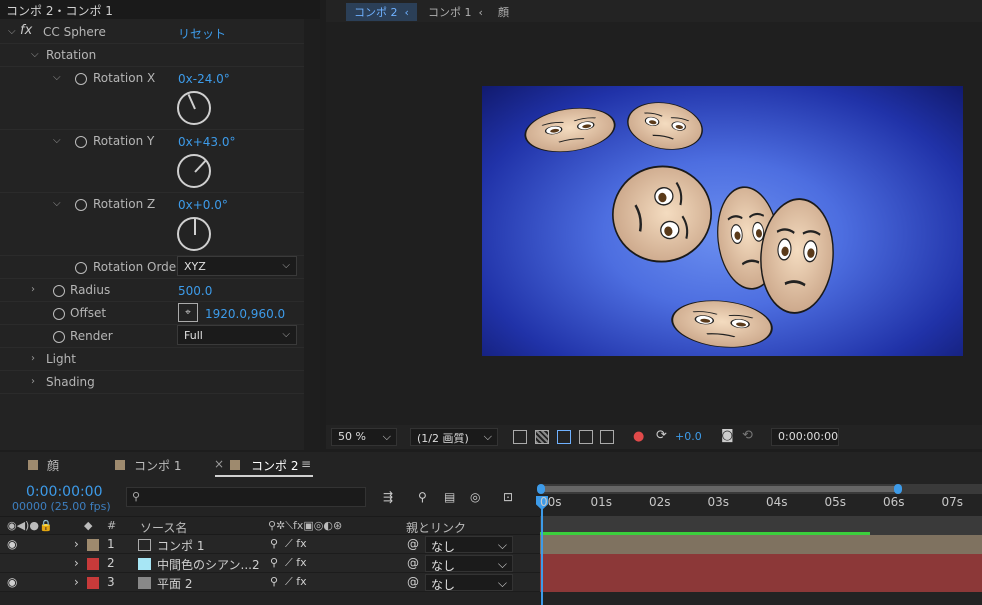  Describe the element at coordinates (541, 489) in the screenshot. I see `work-area-start-handle` at that location.